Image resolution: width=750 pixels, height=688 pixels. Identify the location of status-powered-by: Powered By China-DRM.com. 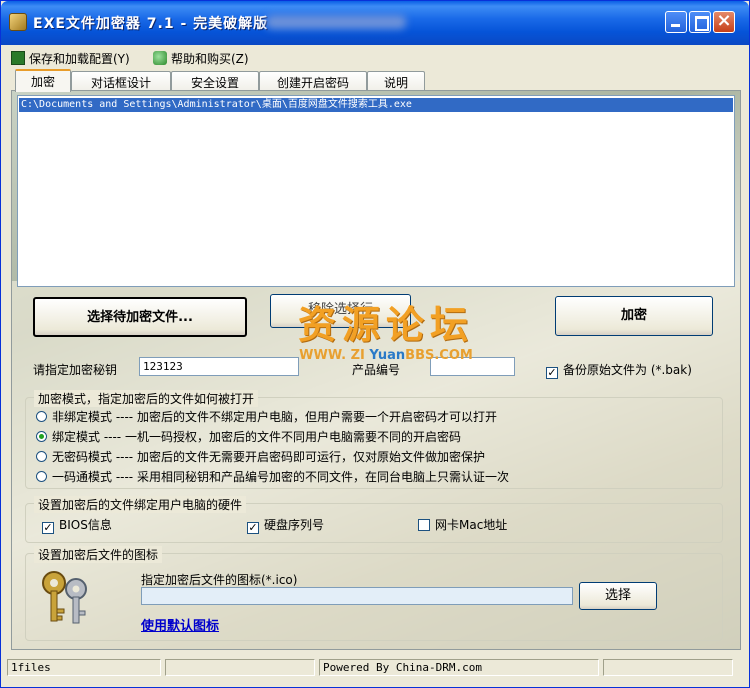
(459, 667).